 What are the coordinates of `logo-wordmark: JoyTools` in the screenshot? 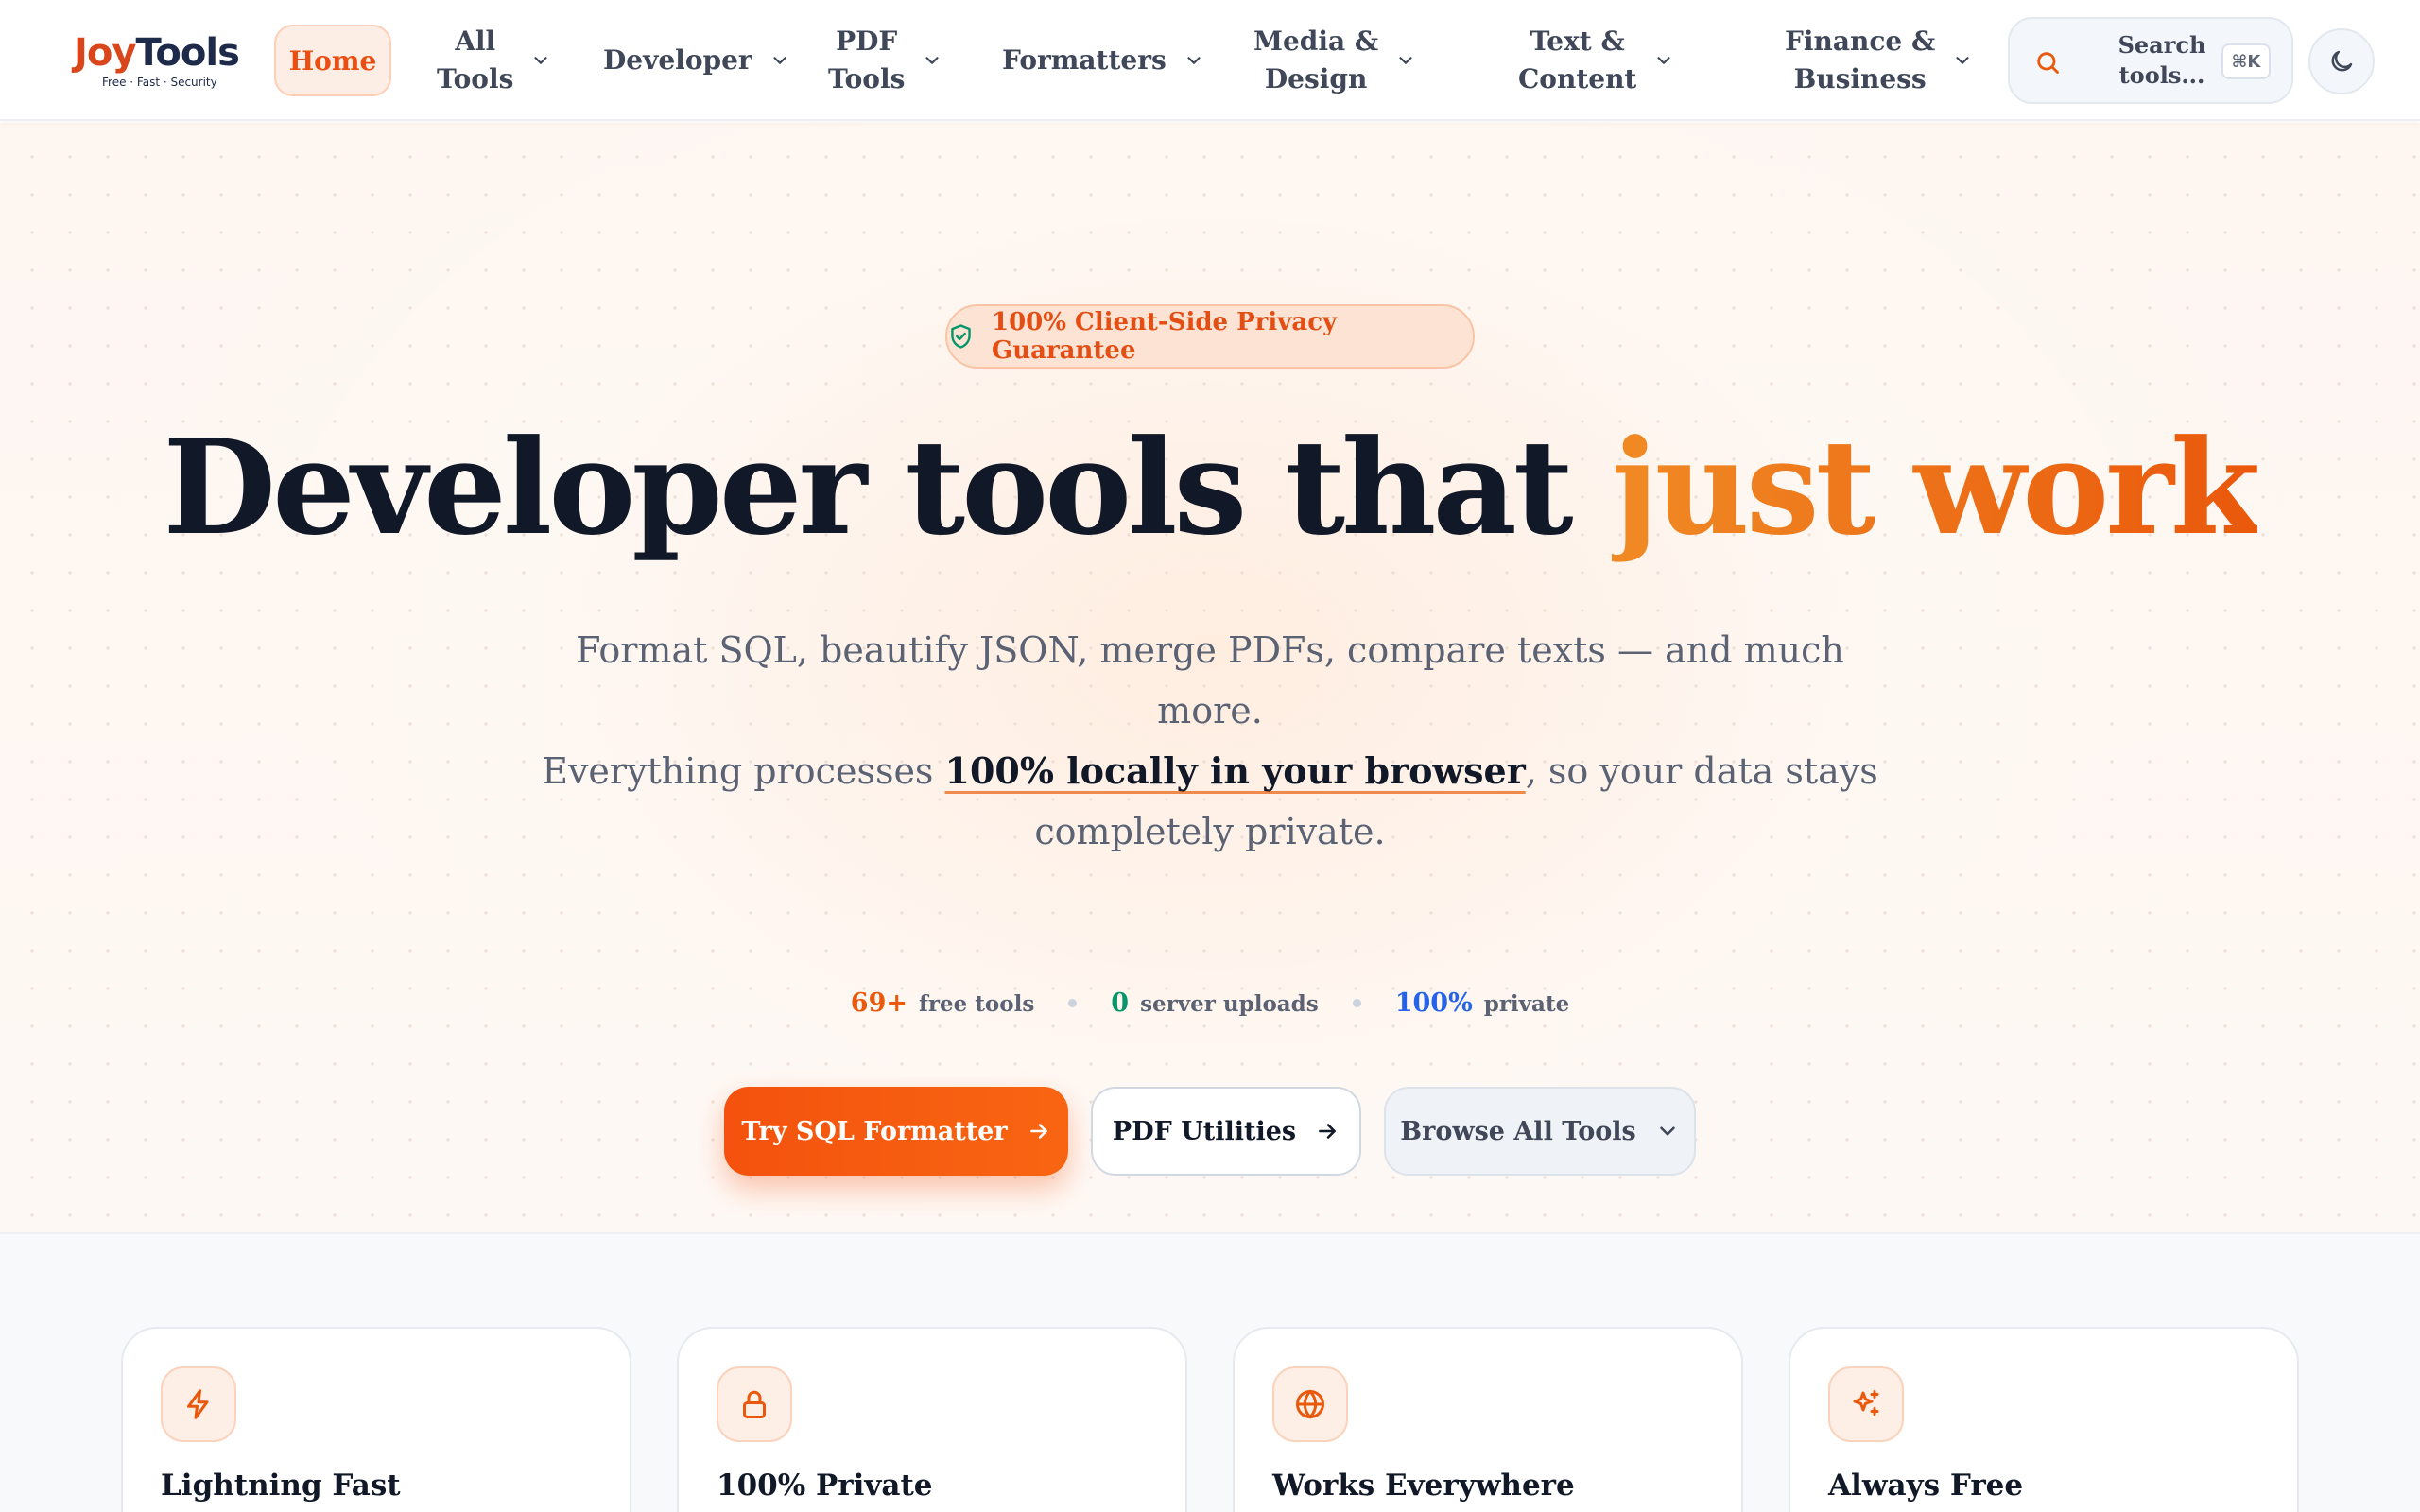 It's located at (157, 53).